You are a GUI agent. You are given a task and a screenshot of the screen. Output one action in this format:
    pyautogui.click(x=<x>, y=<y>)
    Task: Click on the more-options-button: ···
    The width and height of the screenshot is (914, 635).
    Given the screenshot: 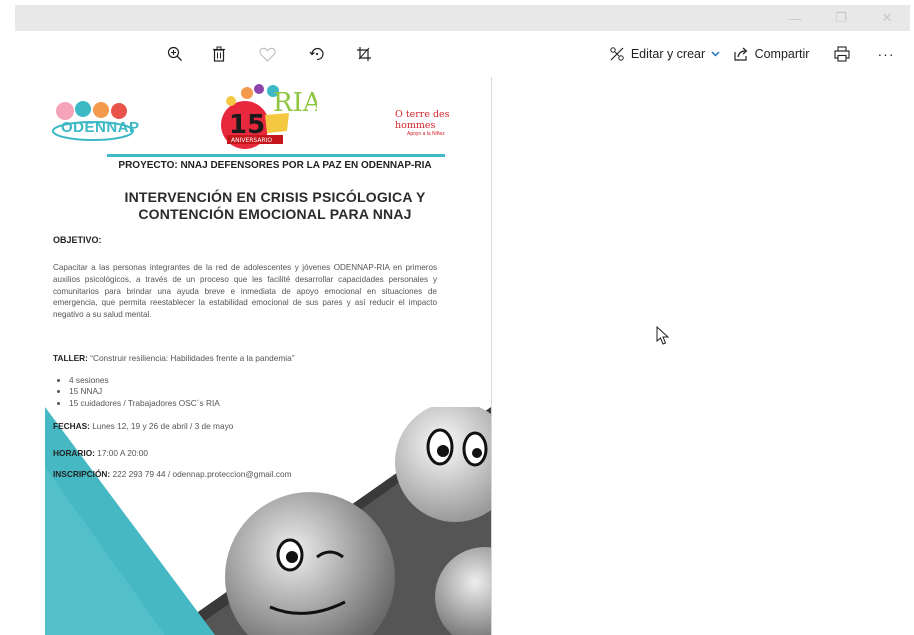 What is the action you would take?
    pyautogui.click(x=886, y=54)
    